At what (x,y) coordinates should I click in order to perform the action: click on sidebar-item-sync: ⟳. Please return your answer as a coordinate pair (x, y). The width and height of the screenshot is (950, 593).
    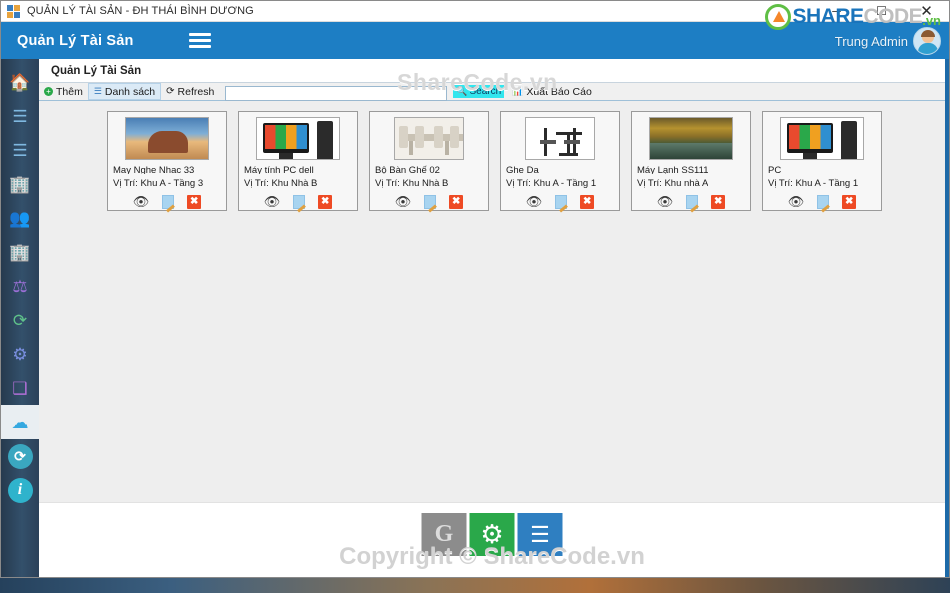
    Looking at the image, I should click on (20, 456).